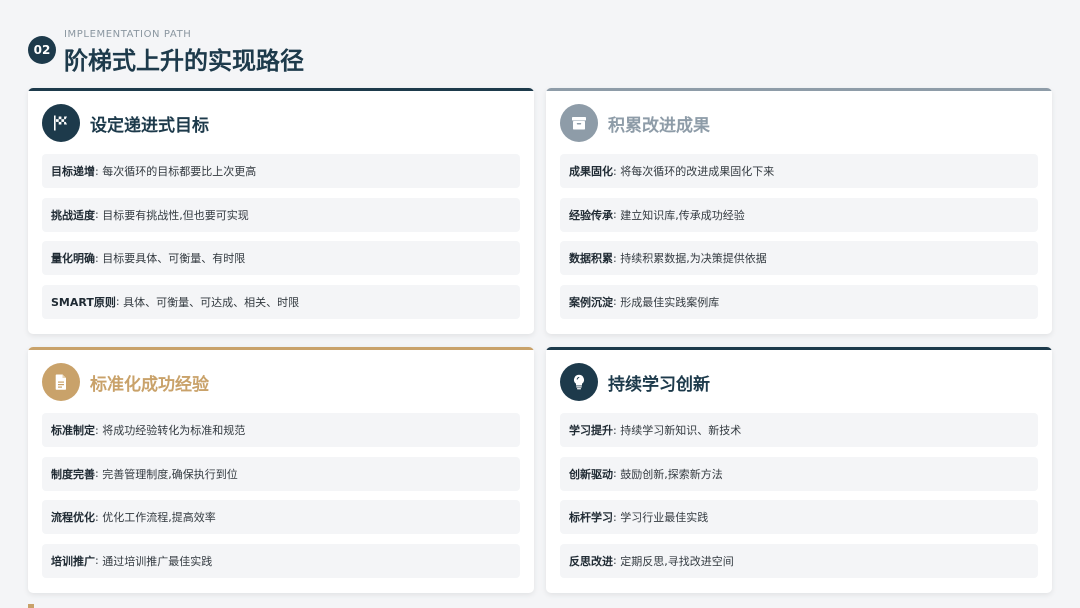 The height and width of the screenshot is (608, 1080). What do you see at coordinates (799, 430) in the screenshot?
I see `list-item: 学习提升: 持续学习新知识、新技术` at bounding box center [799, 430].